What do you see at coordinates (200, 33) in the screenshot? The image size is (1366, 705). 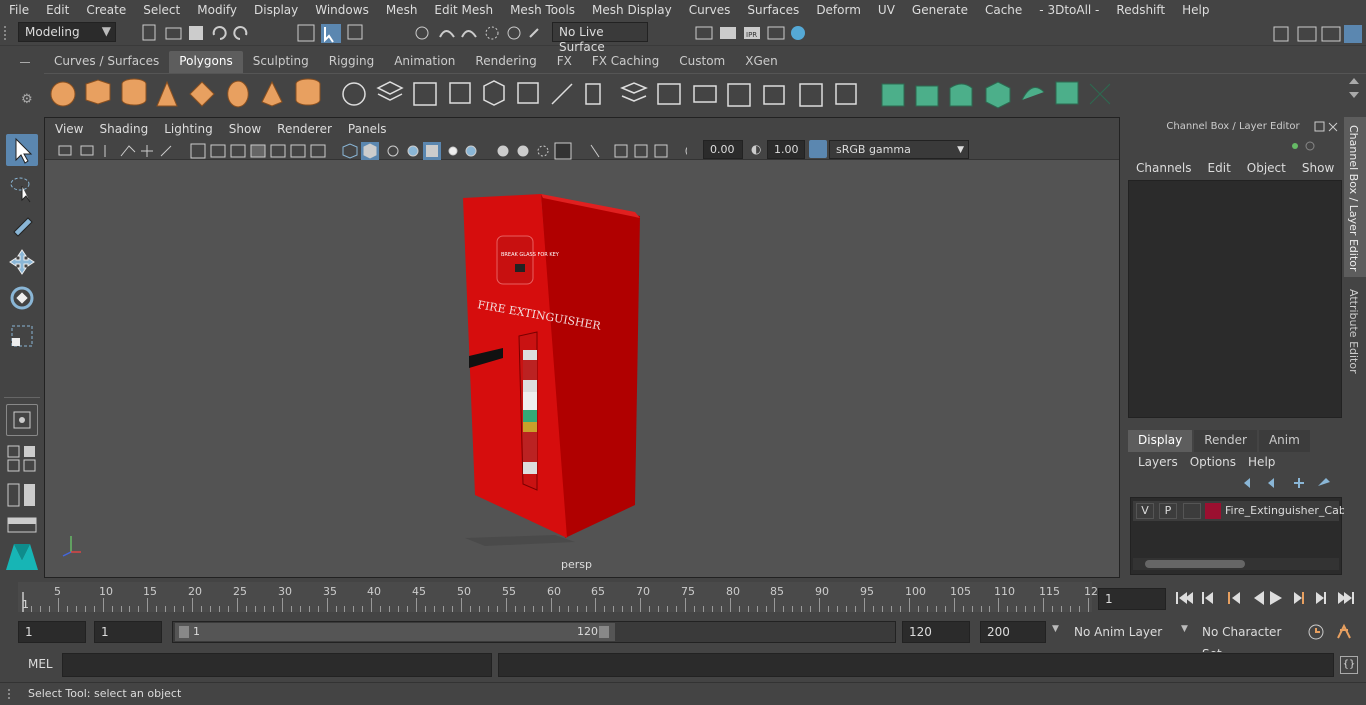 I see `file-ops-icons` at bounding box center [200, 33].